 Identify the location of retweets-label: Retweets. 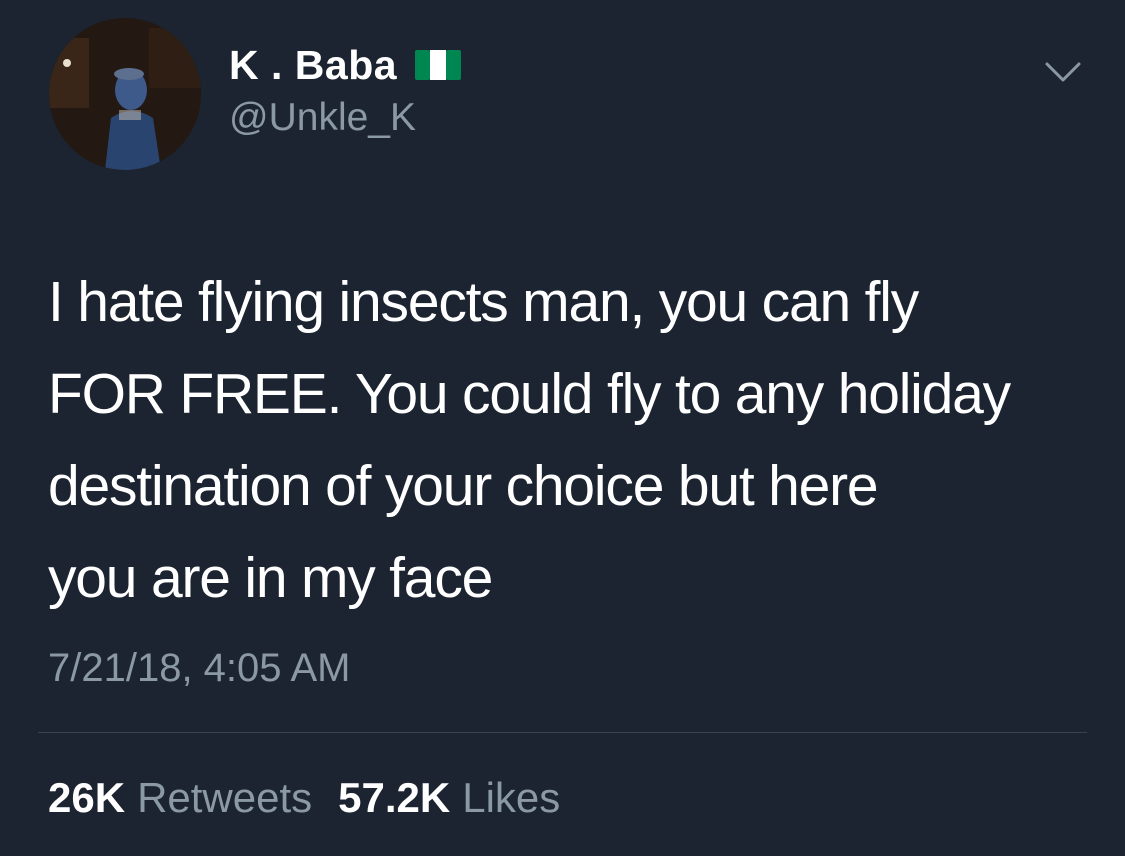
(225, 797).